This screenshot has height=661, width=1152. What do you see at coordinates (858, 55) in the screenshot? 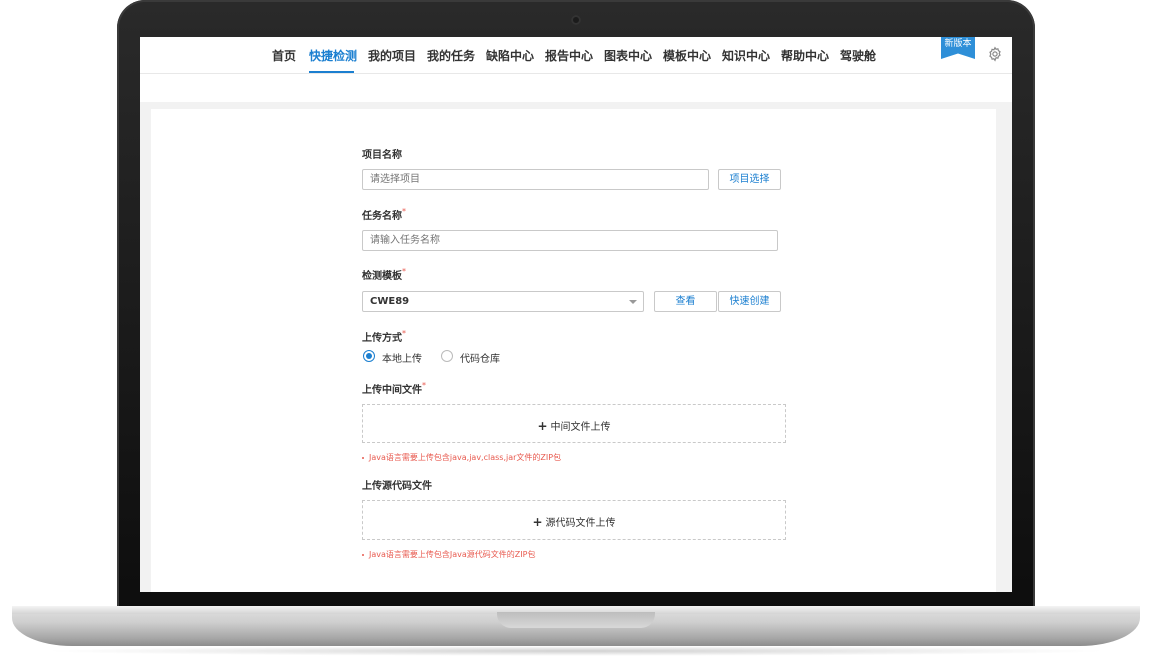
I see `nav-cockpit: 驾驶舱` at bounding box center [858, 55].